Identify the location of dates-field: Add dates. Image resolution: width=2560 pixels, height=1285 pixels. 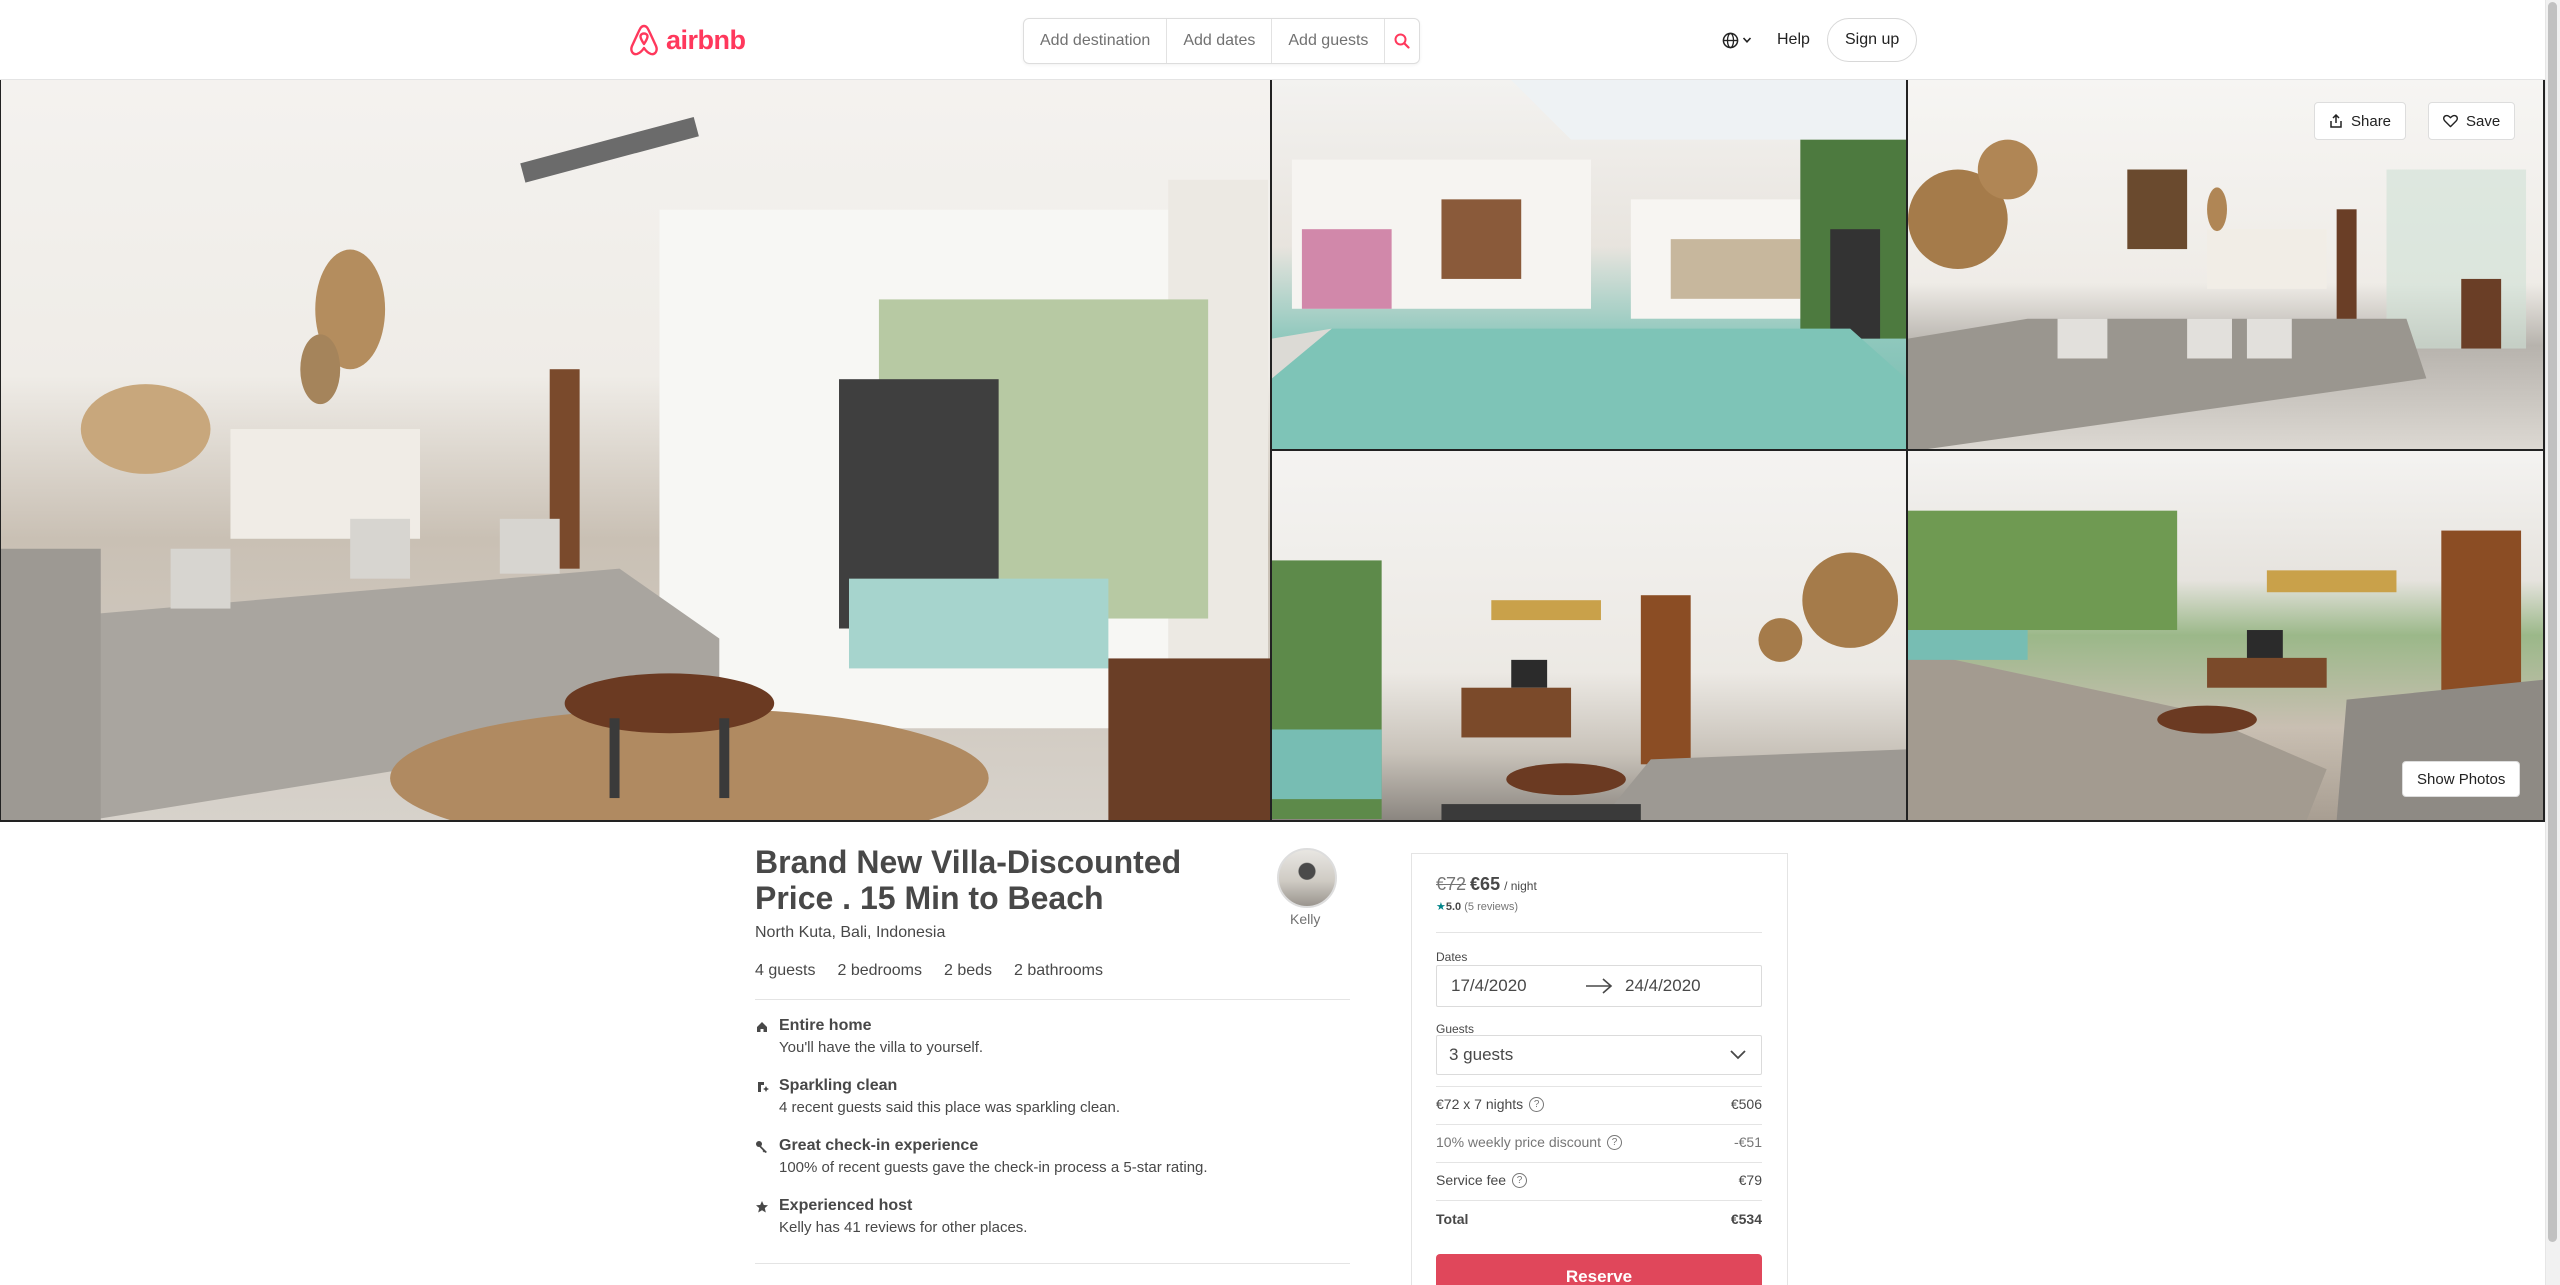
(1220, 41).